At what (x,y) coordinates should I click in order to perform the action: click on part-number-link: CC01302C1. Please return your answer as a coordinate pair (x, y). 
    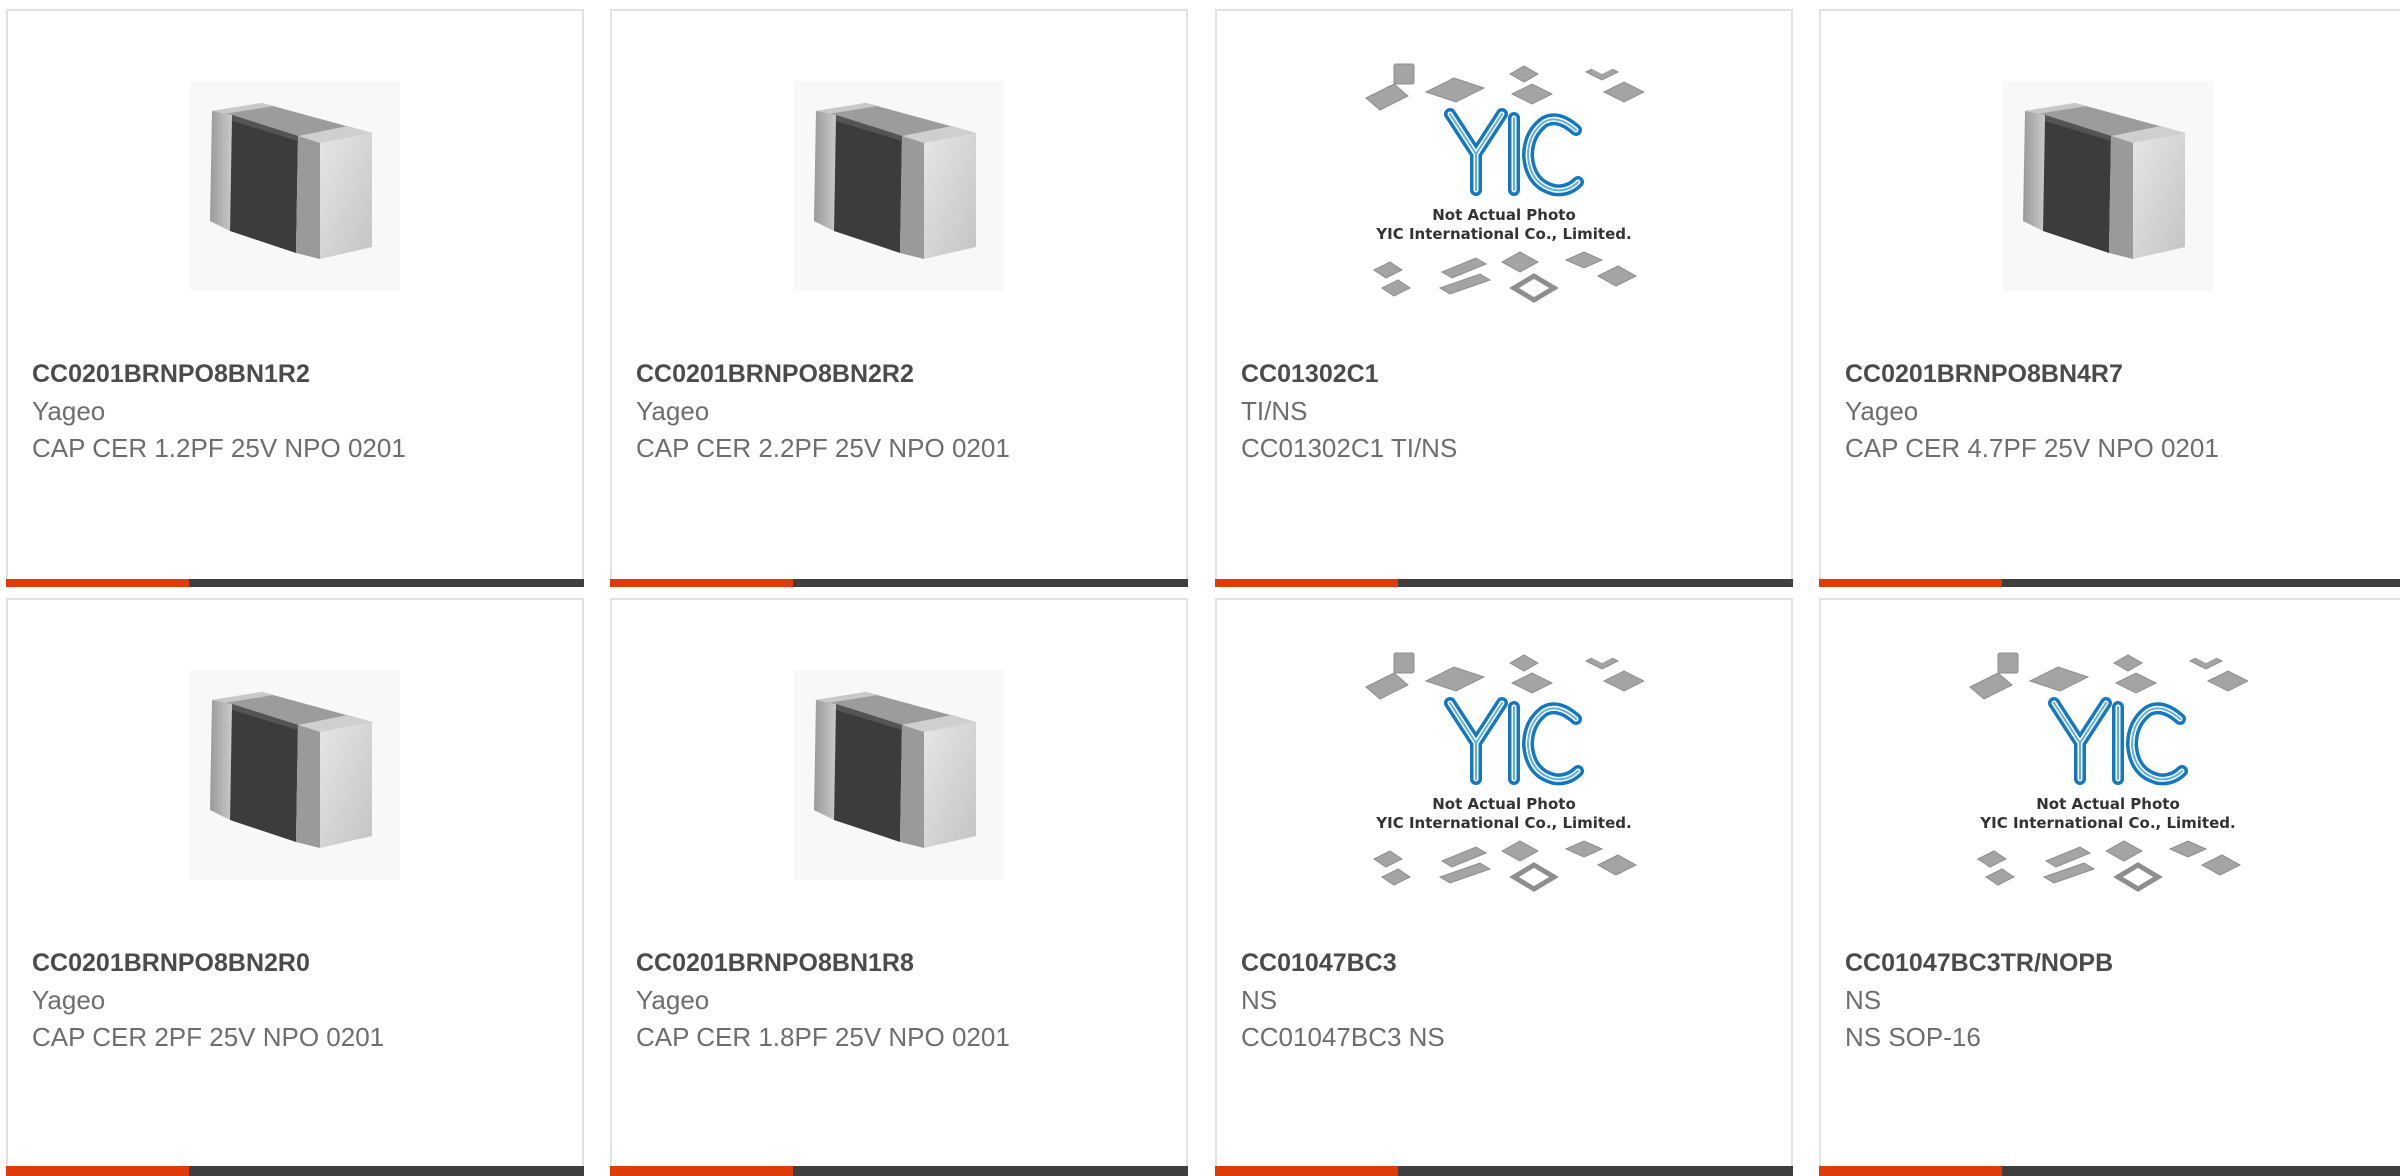
    Looking at the image, I should click on (1506, 374).